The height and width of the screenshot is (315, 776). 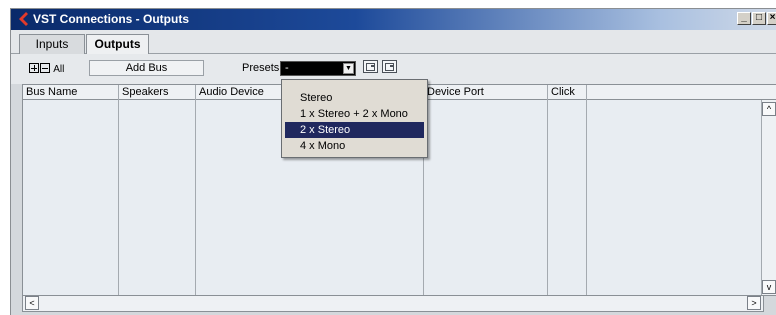 What do you see at coordinates (59, 69) in the screenshot?
I see `expand-all-label: All` at bounding box center [59, 69].